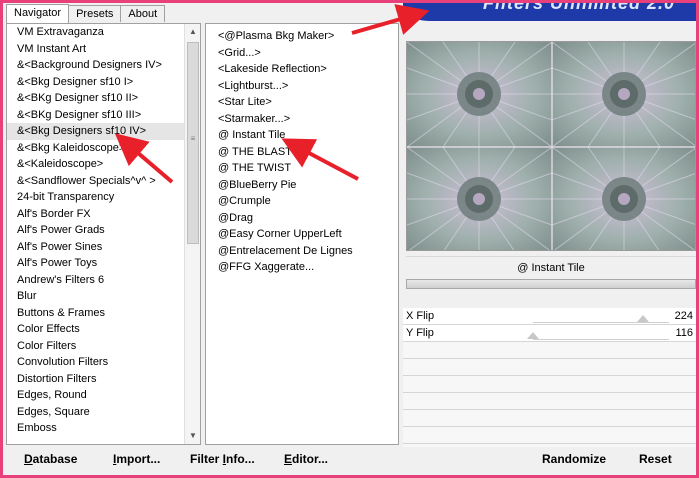  I want to click on category-item: Distortion Filters, so click(96, 379).